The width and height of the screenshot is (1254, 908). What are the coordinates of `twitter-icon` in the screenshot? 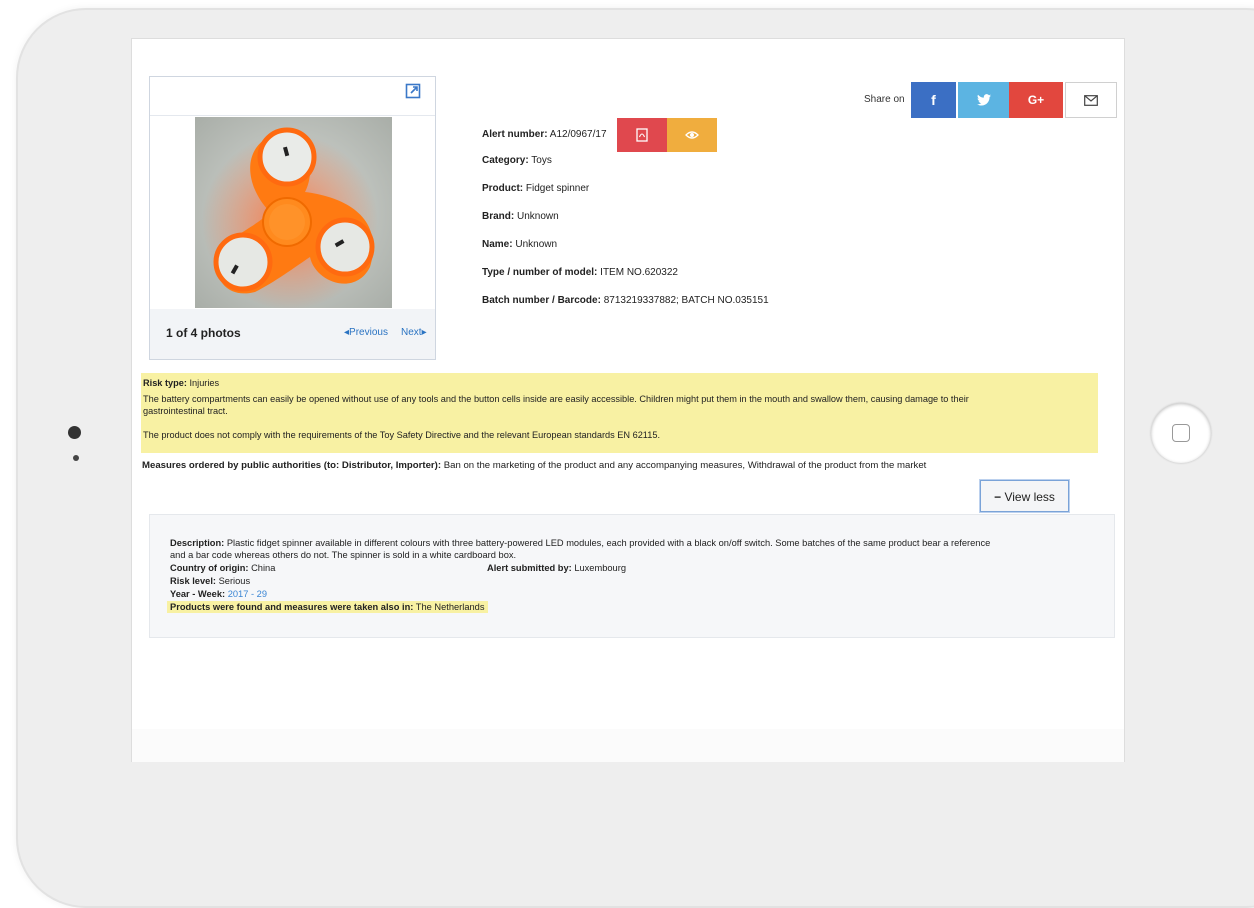 It's located at (983, 100).